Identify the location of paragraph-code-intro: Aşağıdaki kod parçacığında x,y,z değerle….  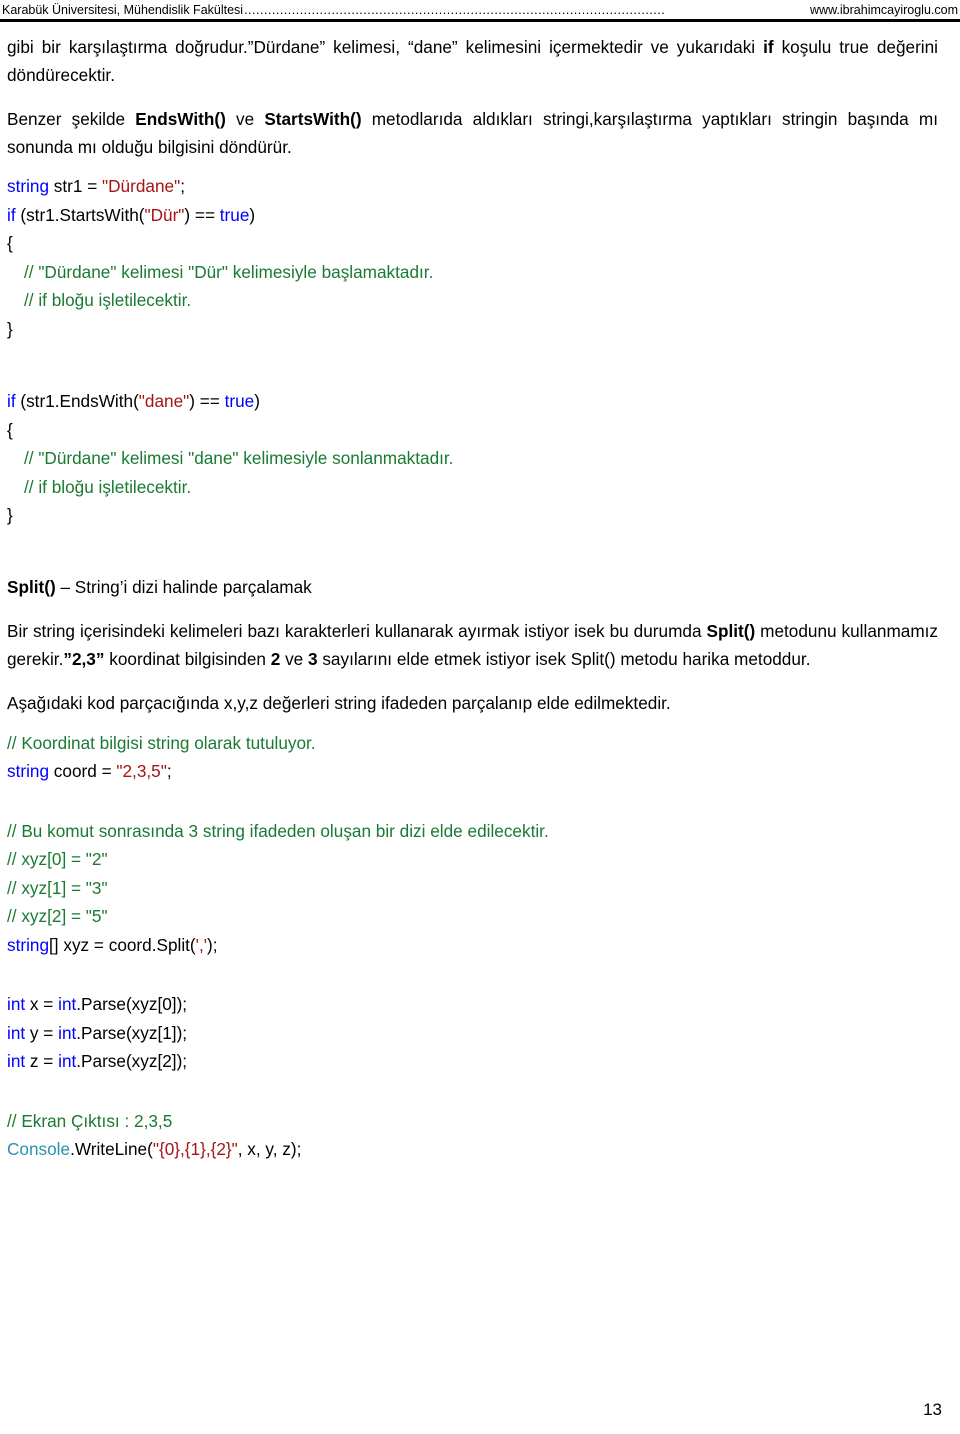
(339, 703).